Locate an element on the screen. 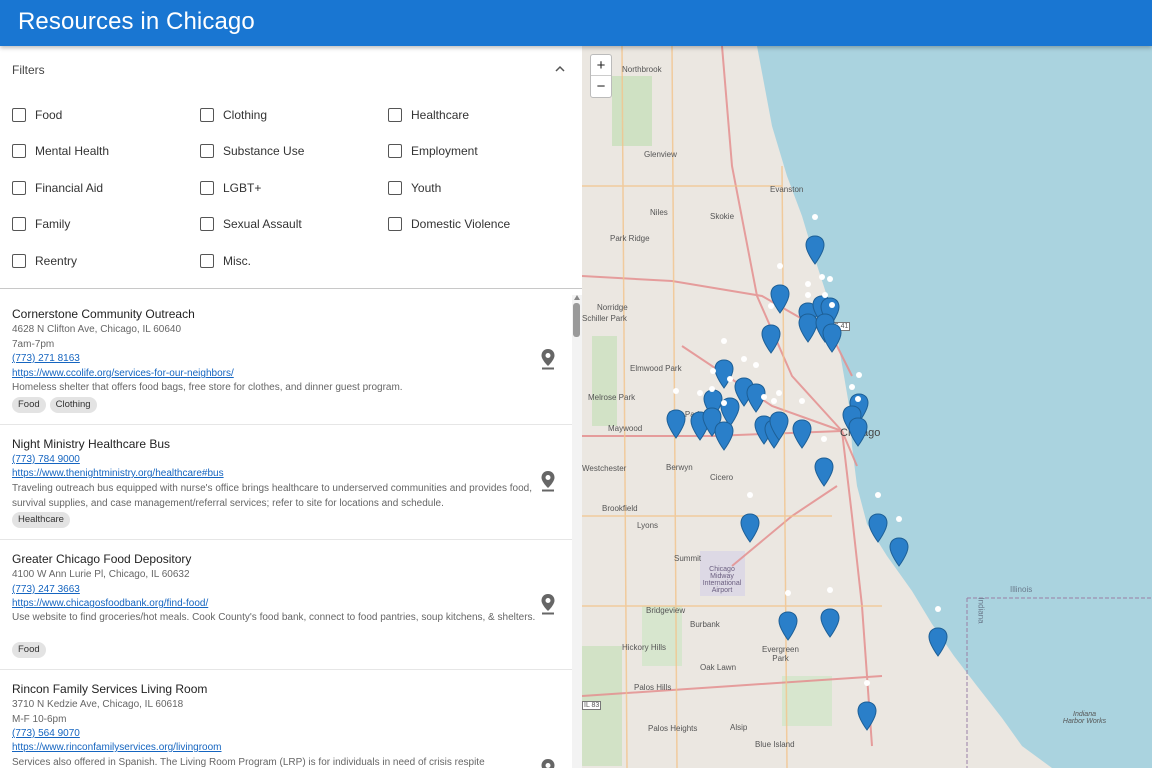 The image size is (1152, 768). filter-family: Family is located at coordinates (41, 224).